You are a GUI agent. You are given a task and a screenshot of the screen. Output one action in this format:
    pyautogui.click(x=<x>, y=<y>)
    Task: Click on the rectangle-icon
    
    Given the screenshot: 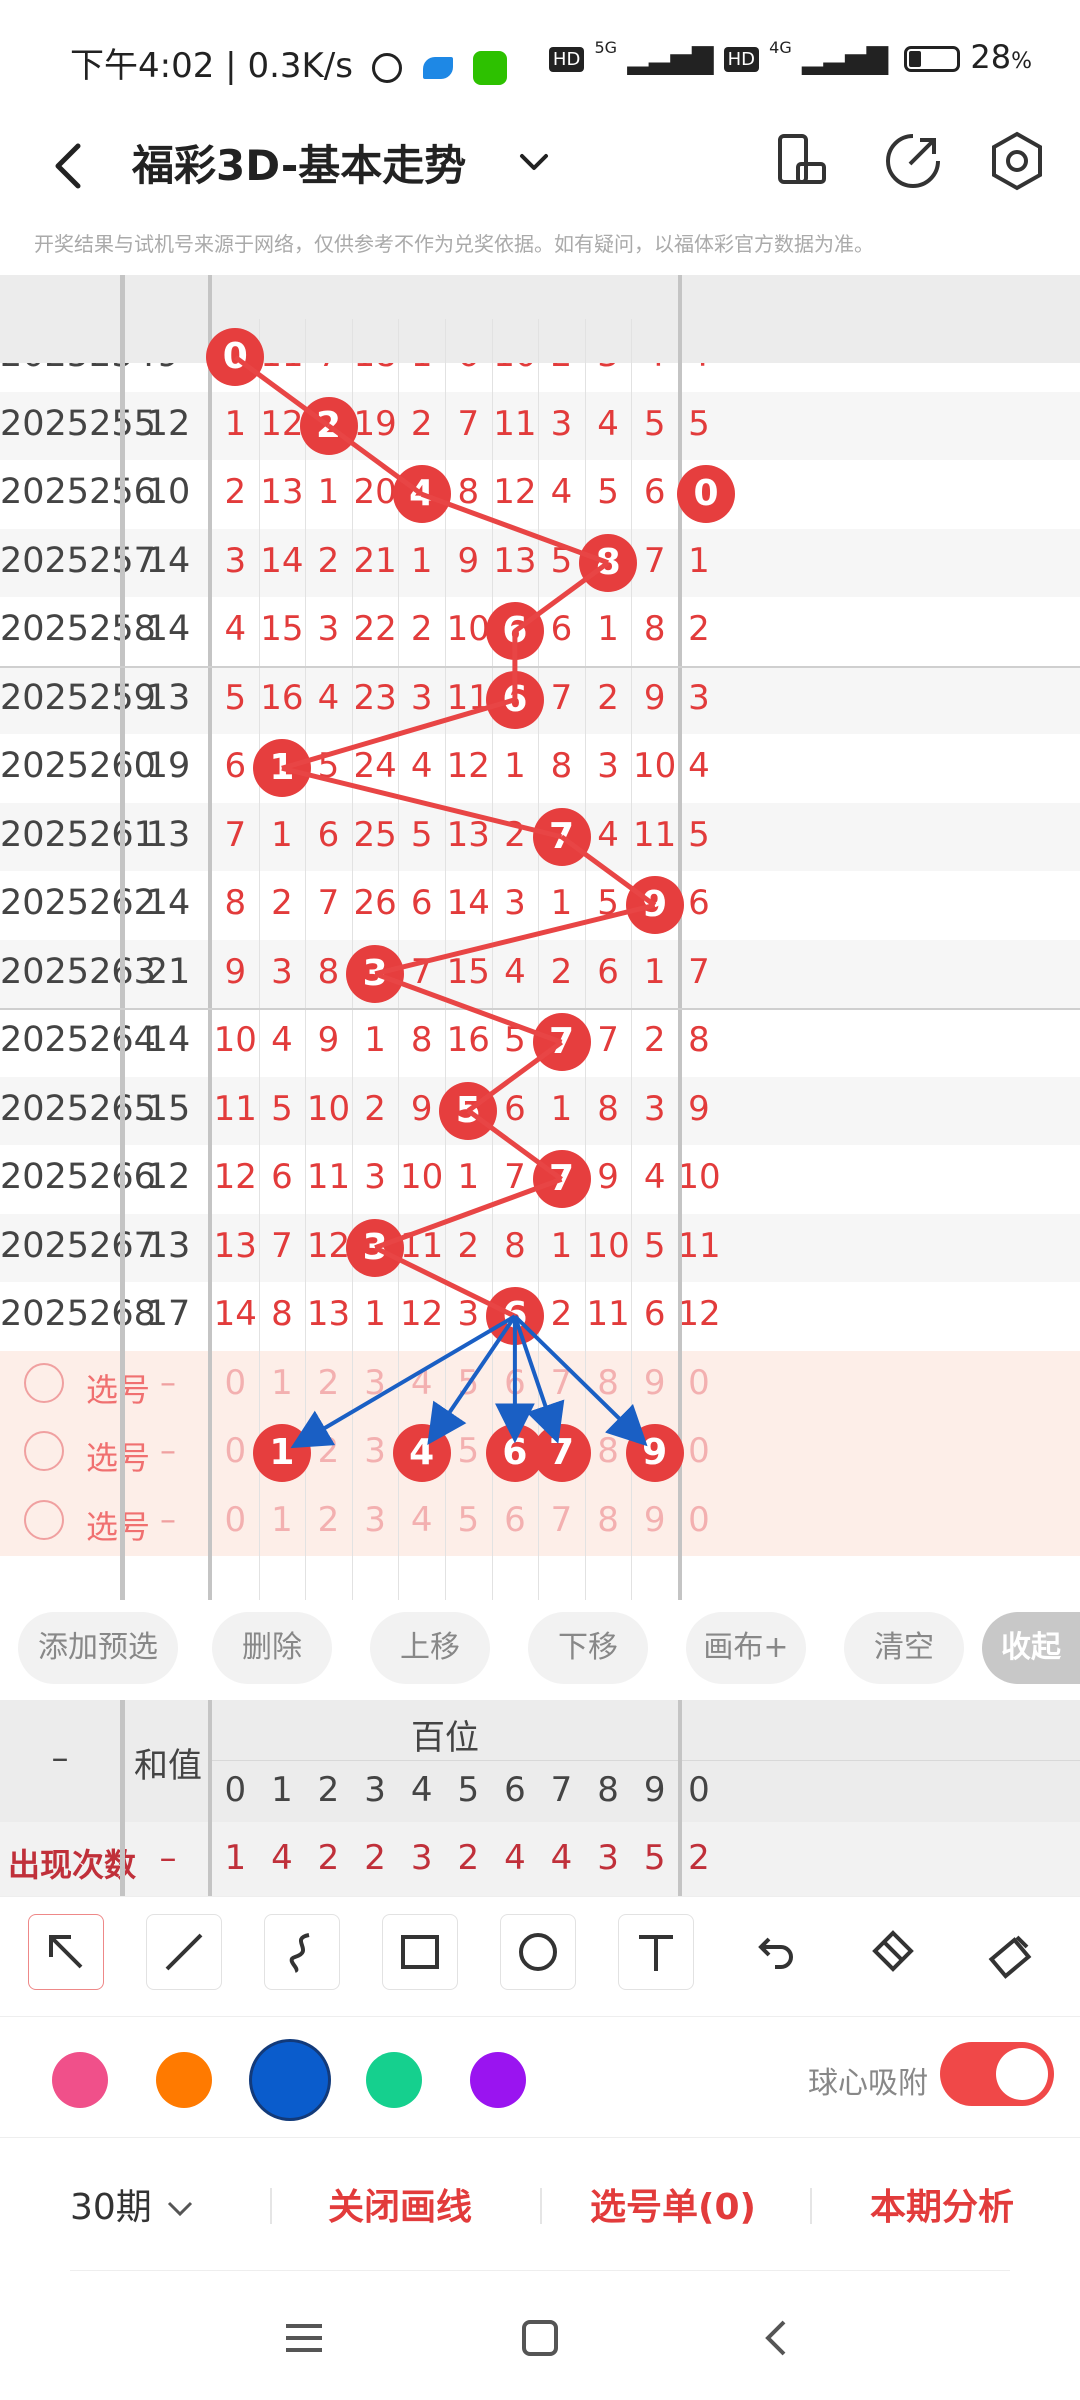 What is the action you would take?
    pyautogui.click(x=420, y=1952)
    